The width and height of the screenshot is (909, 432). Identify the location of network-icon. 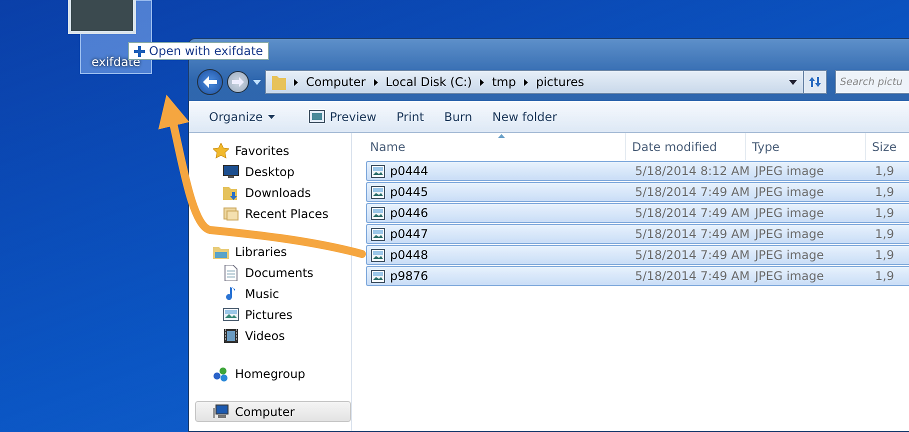
(221, 374).